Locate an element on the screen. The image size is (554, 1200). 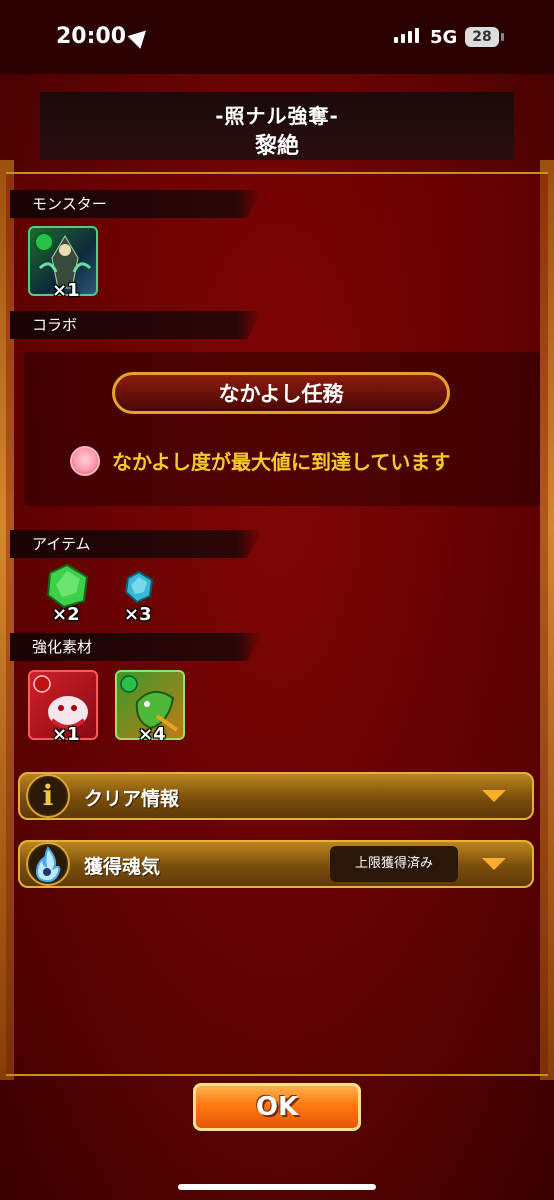
red-material-count: ×1 is located at coordinates (66, 734).